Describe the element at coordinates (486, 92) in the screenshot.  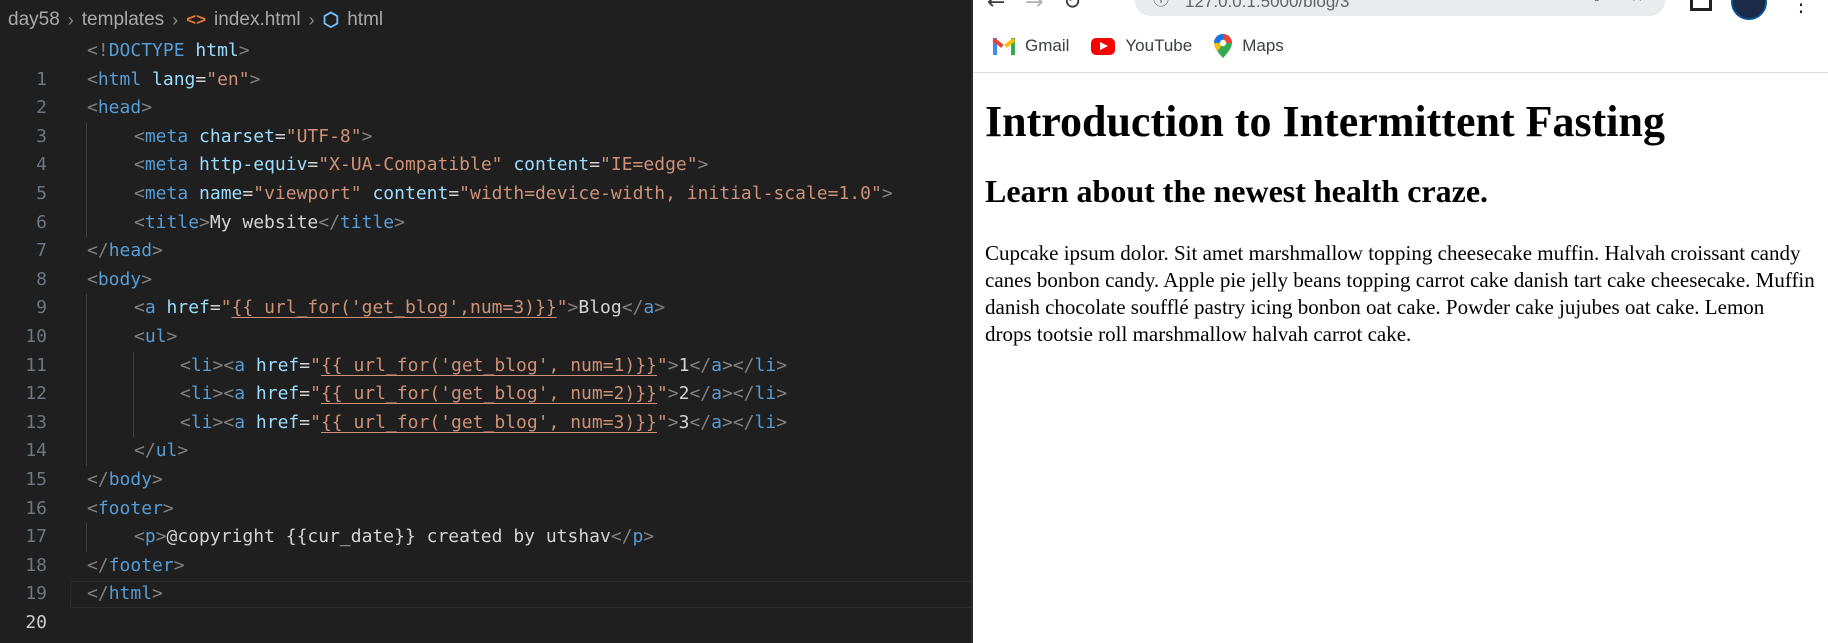
I see `code-line: 2 <html lang="en">` at that location.